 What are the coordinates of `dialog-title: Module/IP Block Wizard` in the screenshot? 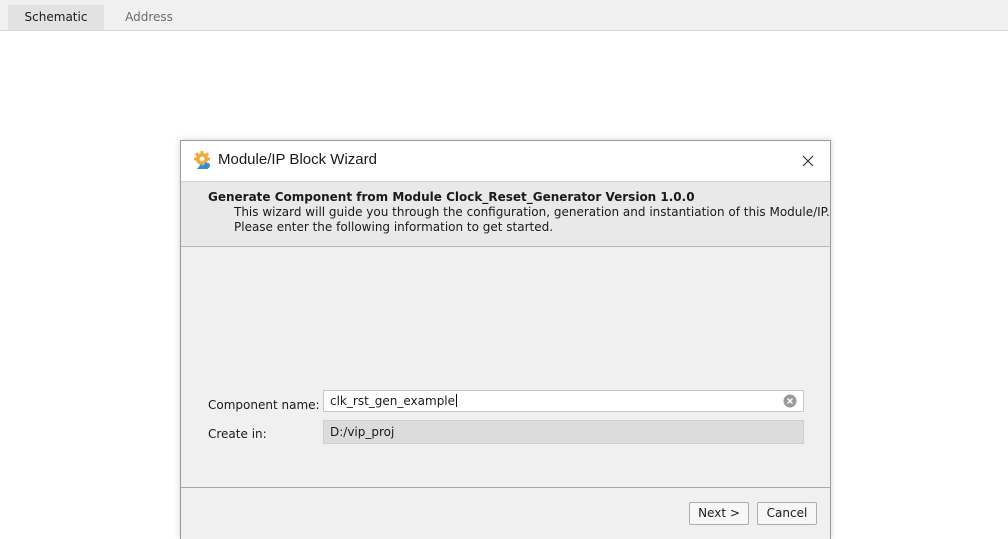 It's located at (297, 159).